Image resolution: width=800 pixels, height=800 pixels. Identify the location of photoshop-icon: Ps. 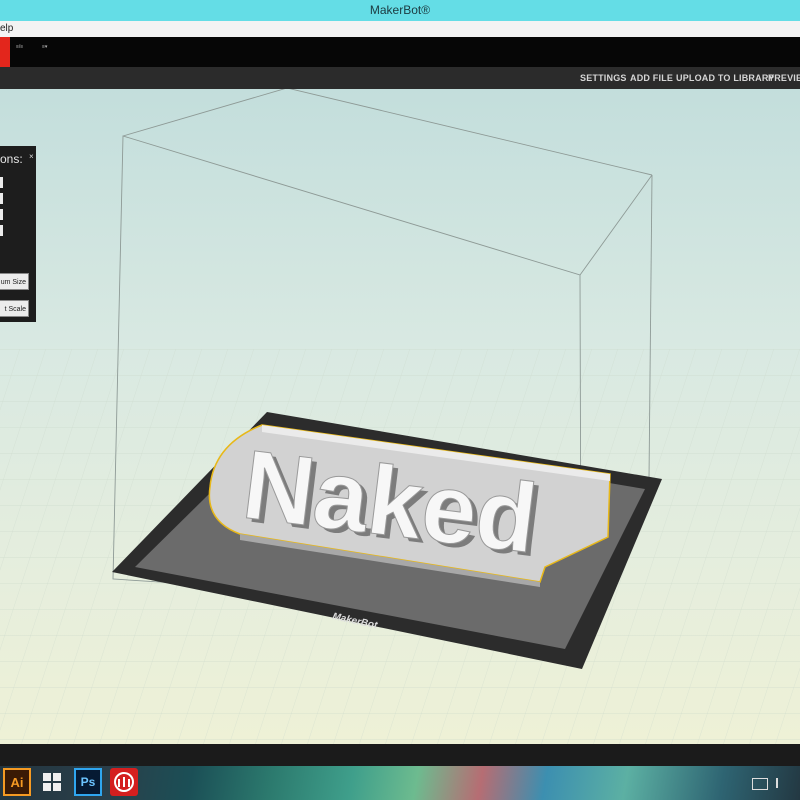
(88, 782).